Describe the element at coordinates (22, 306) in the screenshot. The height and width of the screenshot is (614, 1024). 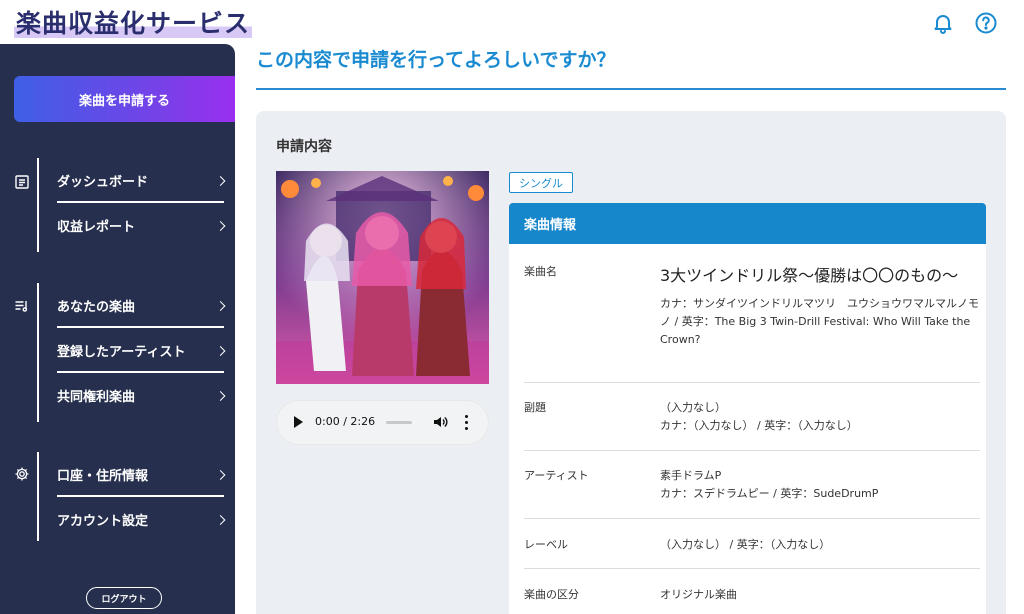
I see `music-list-icon` at that location.